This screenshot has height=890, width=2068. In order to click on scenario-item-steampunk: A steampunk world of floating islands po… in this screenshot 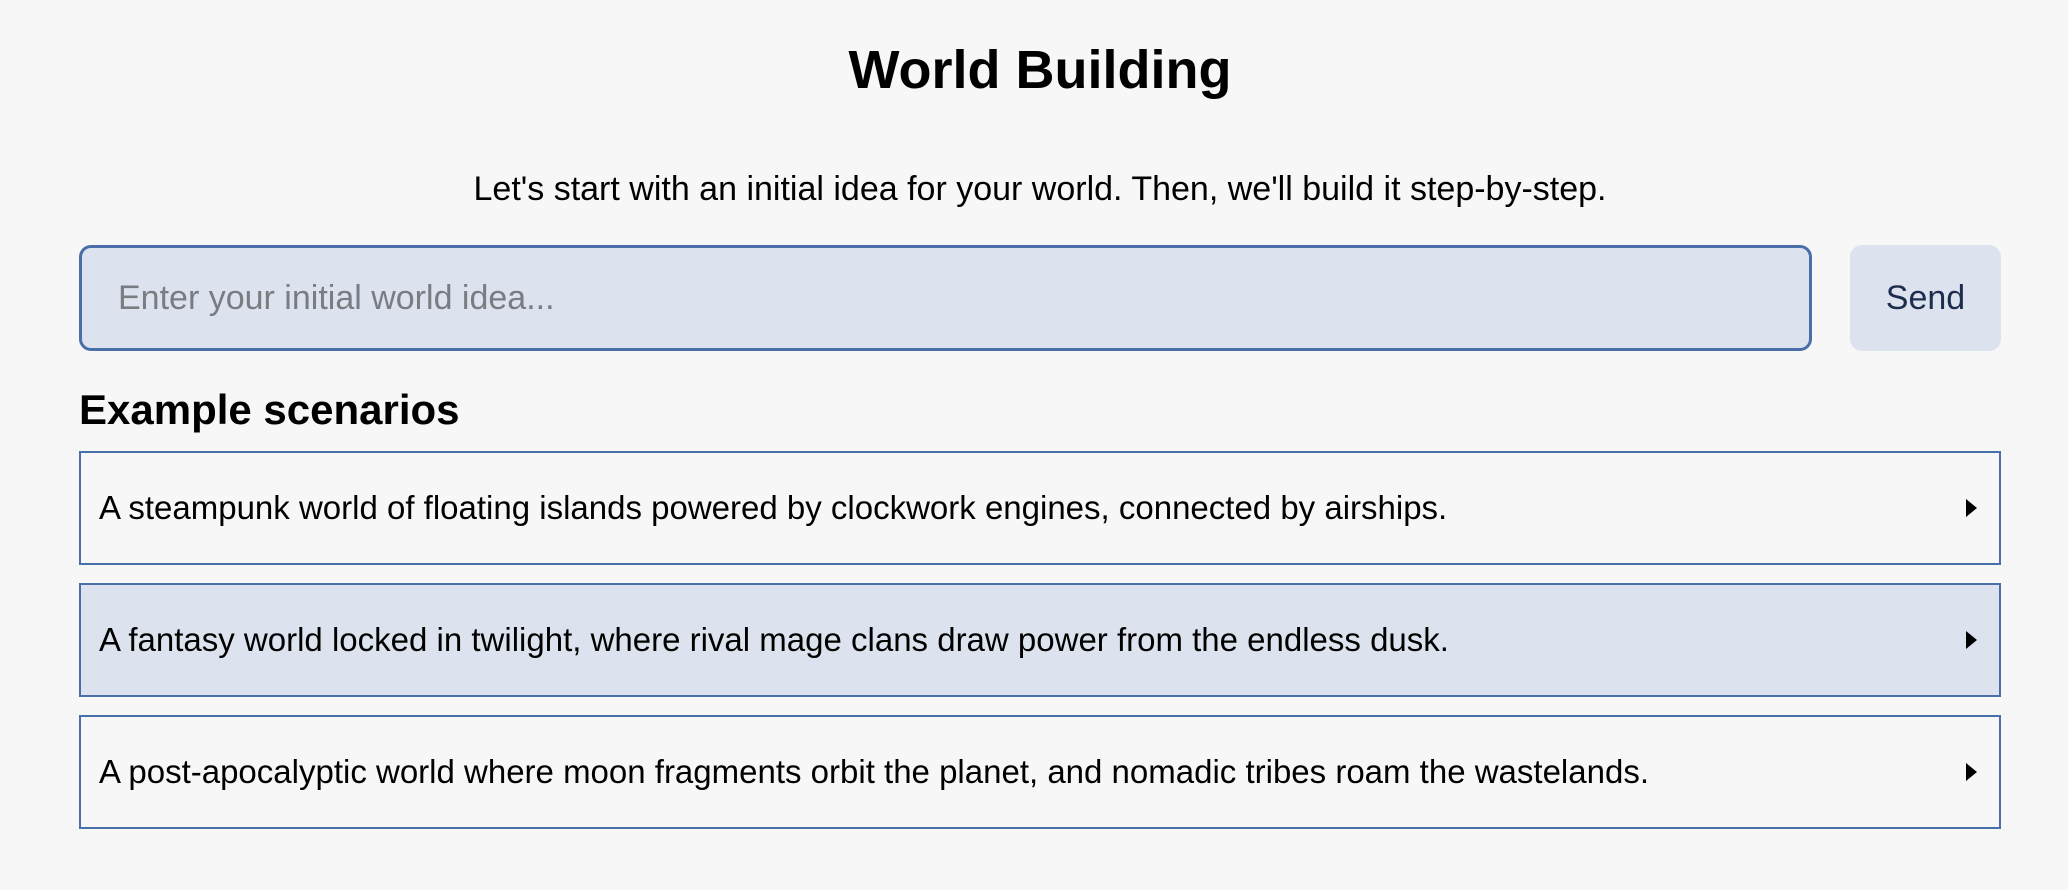, I will do `click(1040, 508)`.